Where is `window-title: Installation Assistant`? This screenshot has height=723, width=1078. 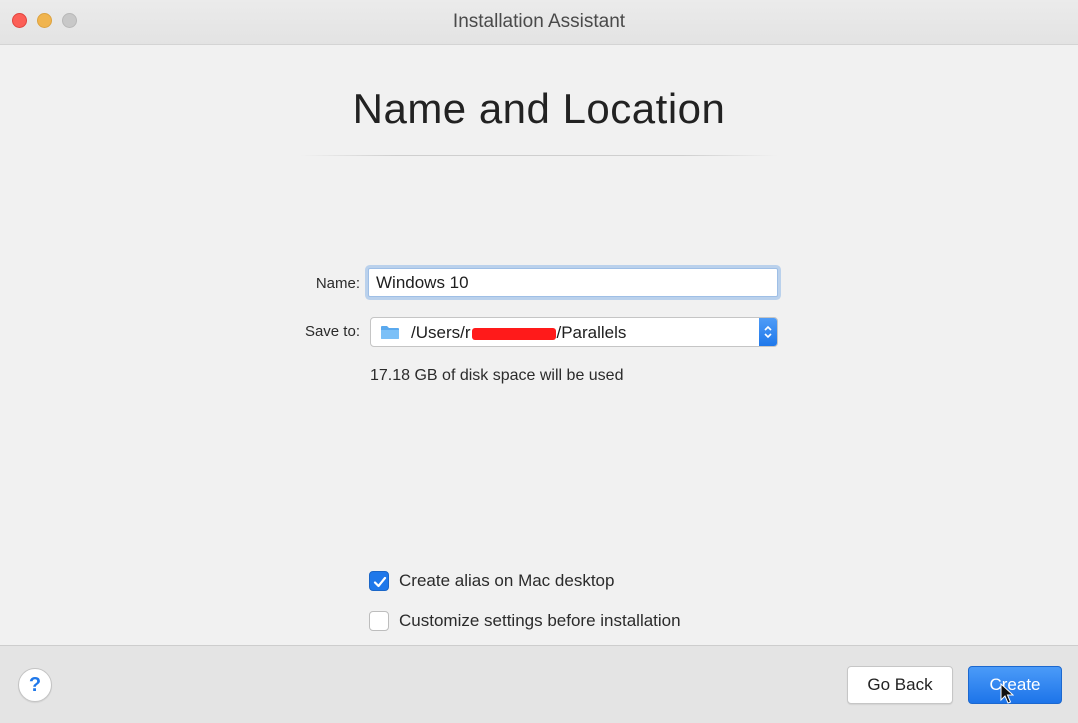 window-title: Installation Assistant is located at coordinates (539, 21).